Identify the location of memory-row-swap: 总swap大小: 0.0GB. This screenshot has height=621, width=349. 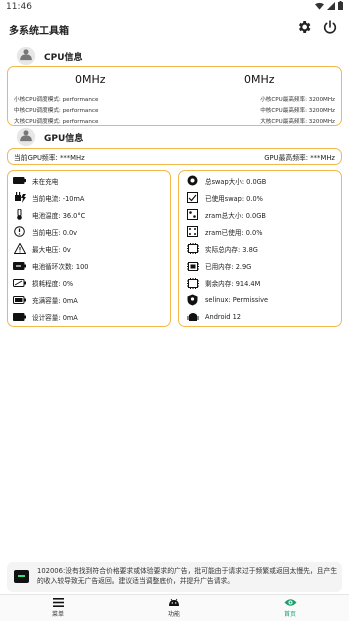
(227, 180).